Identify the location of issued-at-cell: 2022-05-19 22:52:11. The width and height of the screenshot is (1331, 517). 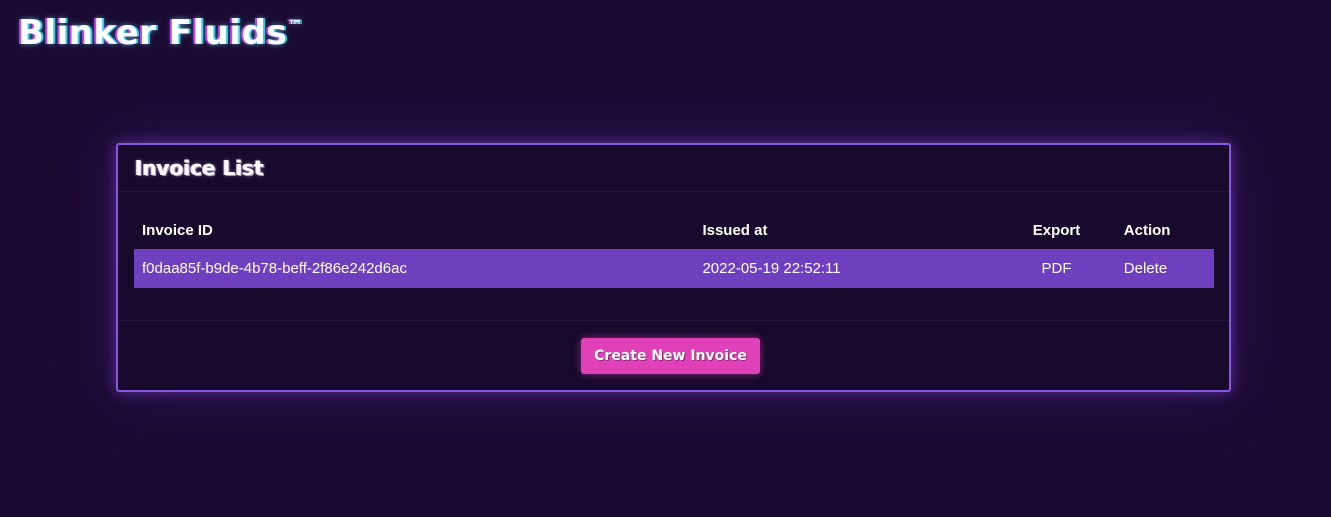
(846, 268).